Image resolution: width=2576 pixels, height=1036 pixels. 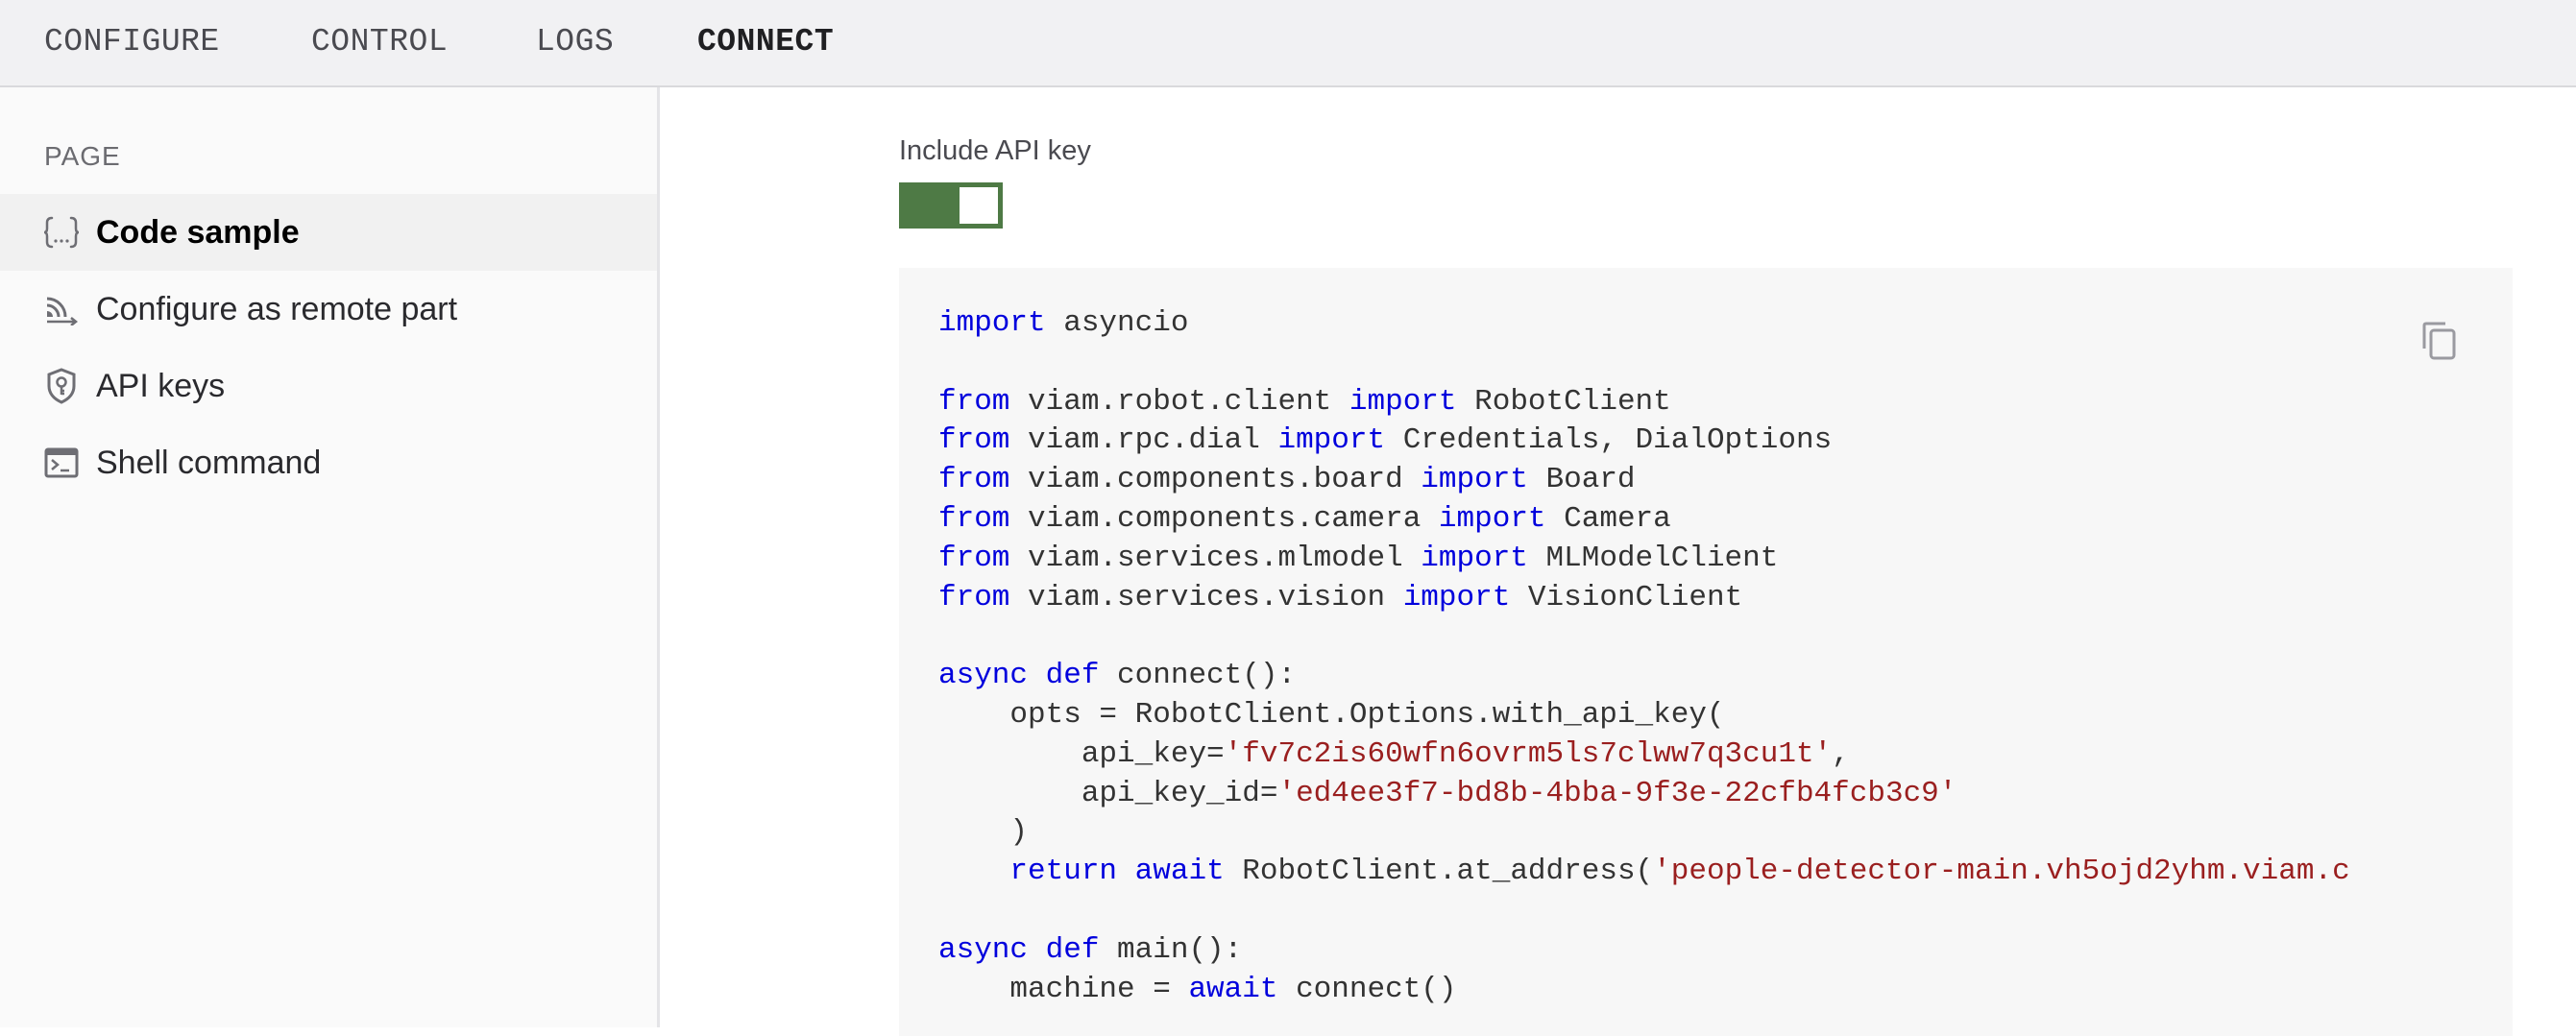 What do you see at coordinates (1144, 440) in the screenshot?
I see `code-token: viam.rpc.dial` at bounding box center [1144, 440].